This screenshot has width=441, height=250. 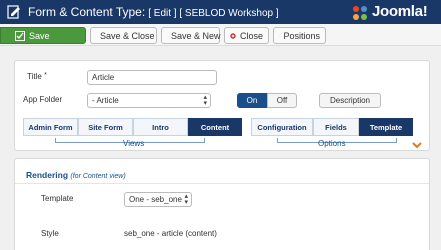 I want to click on close-button: Close, so click(x=246, y=35).